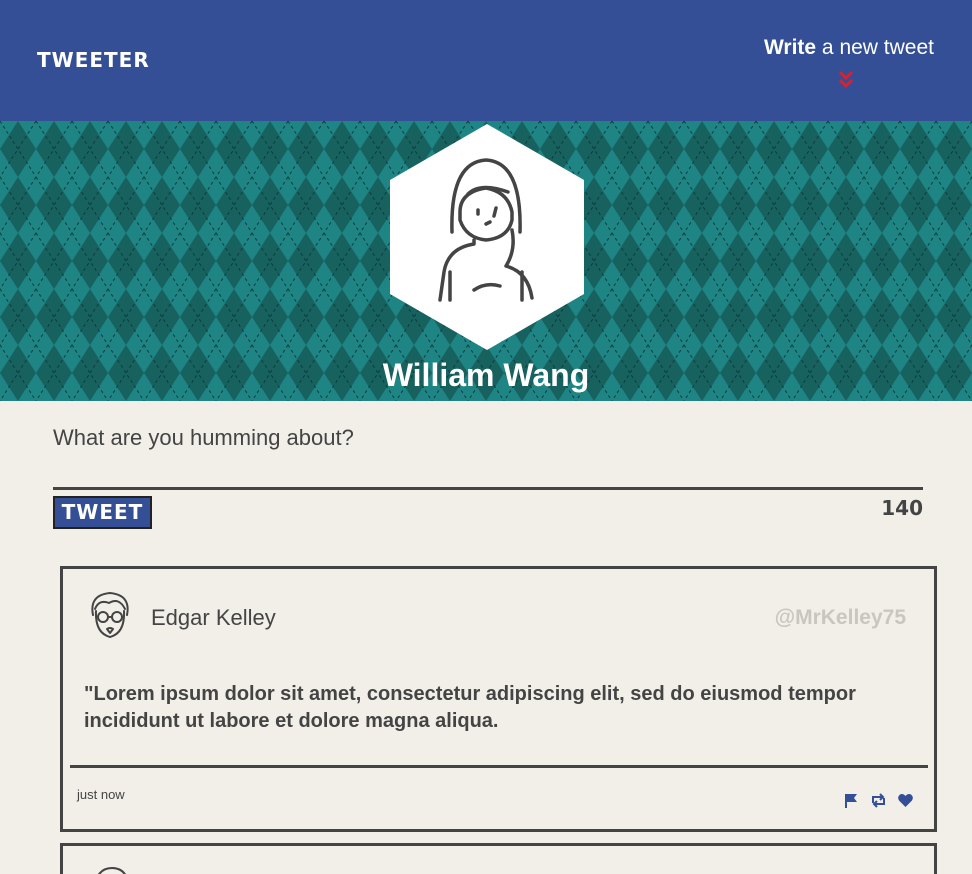 The width and height of the screenshot is (972, 874). What do you see at coordinates (488, 488) in the screenshot?
I see `composer-divider` at bounding box center [488, 488].